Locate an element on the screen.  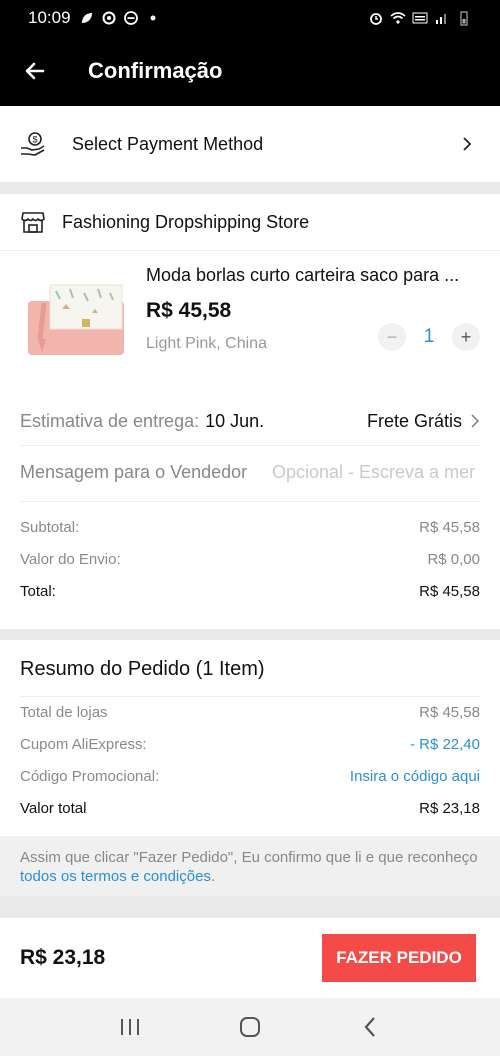
signal-icon is located at coordinates (441, 19).